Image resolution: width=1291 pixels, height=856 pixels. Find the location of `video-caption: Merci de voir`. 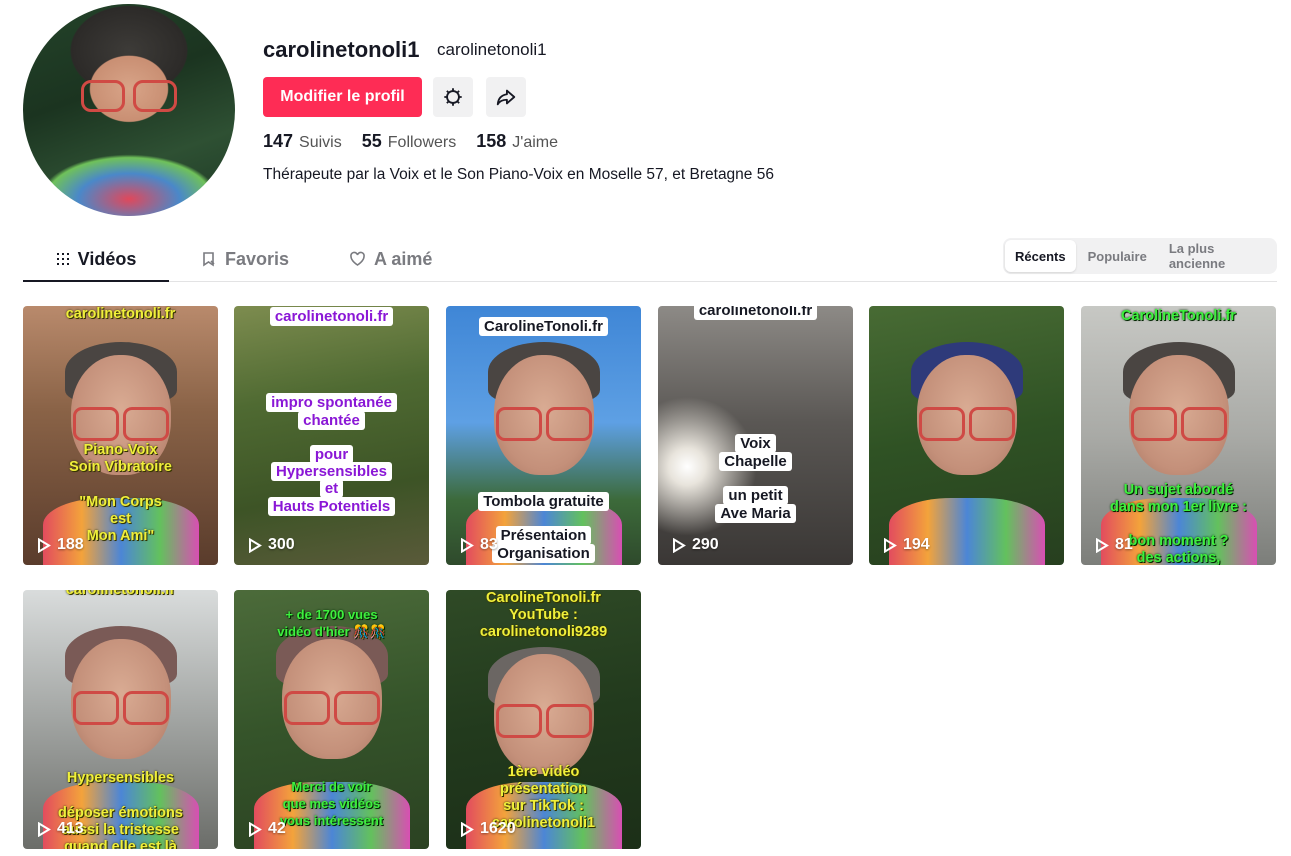

video-caption: Merci de voir is located at coordinates (331, 786).